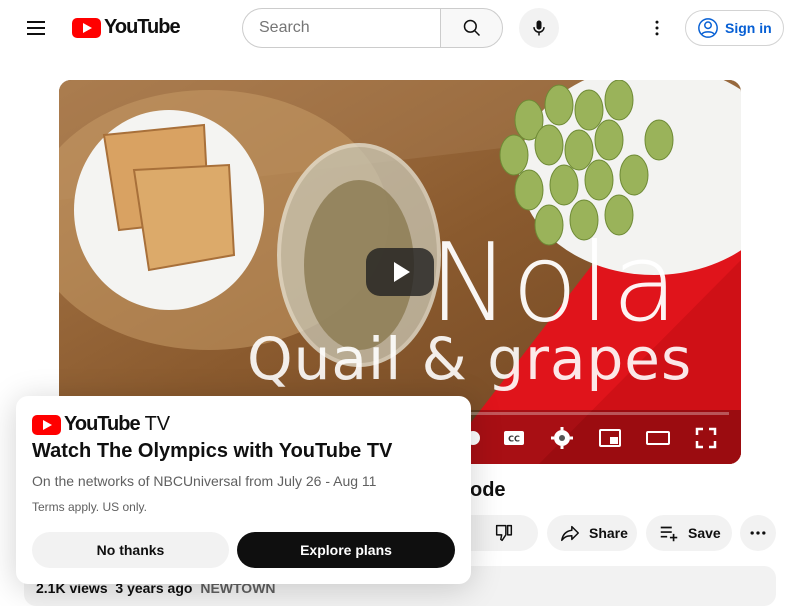 The width and height of the screenshot is (800, 606). Describe the element at coordinates (748, 28) in the screenshot. I see `sign-in-label: Sign in` at that location.